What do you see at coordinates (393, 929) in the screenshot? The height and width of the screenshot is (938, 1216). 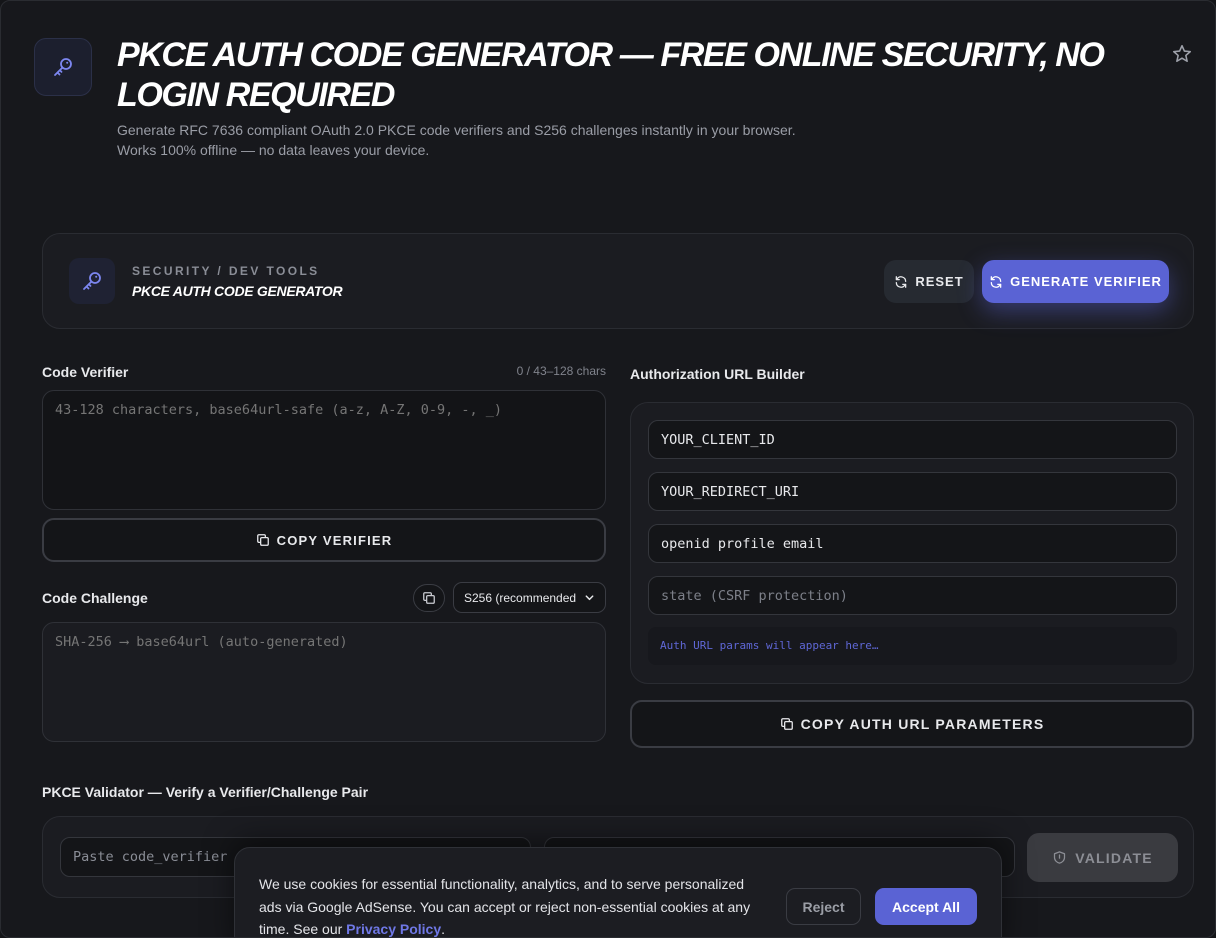 I see `privacy-policy-link: Privacy Policy` at bounding box center [393, 929].